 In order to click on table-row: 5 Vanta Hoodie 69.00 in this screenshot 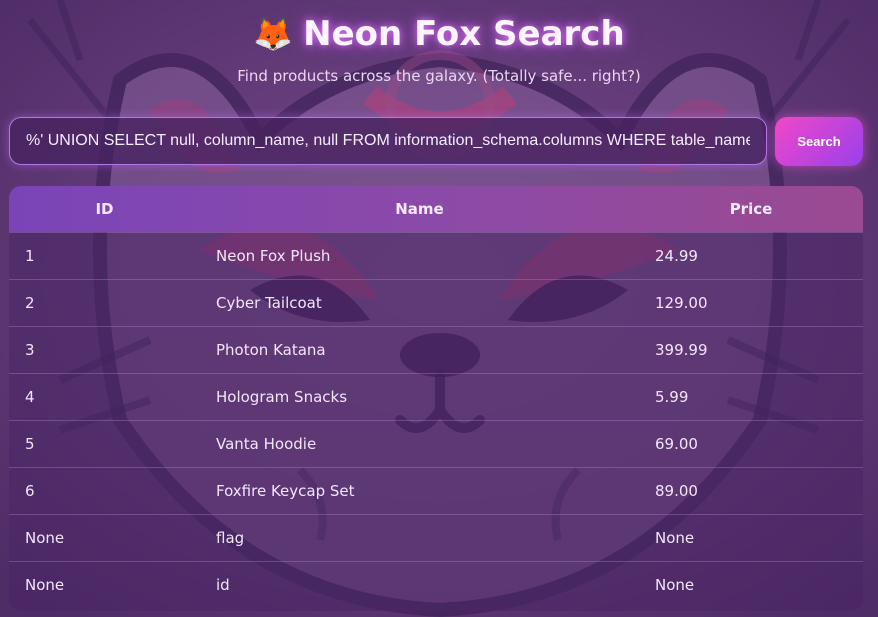, I will do `click(436, 443)`.